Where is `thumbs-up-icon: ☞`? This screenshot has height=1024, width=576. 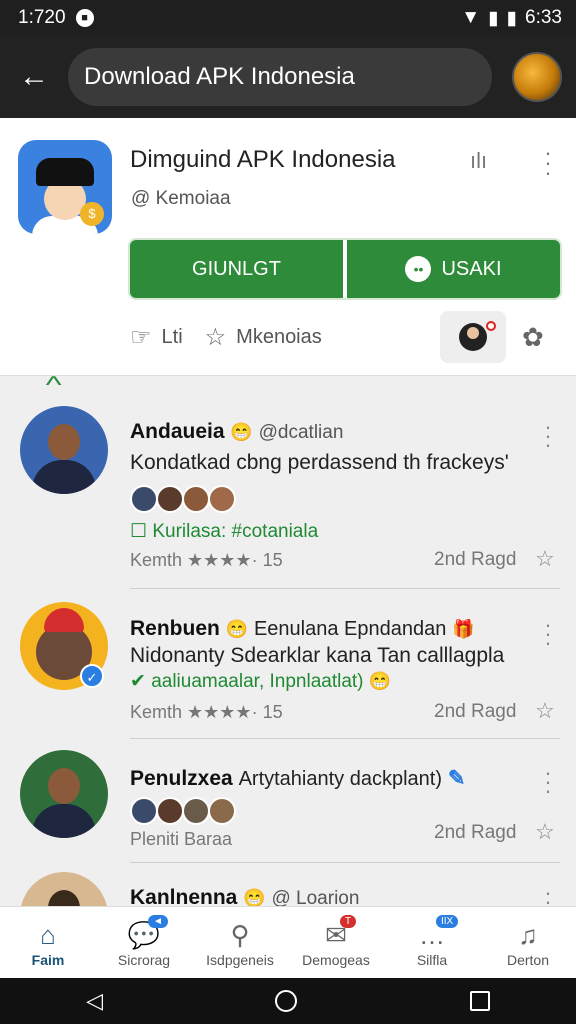
thumbs-up-icon: ☞ is located at coordinates (141, 337).